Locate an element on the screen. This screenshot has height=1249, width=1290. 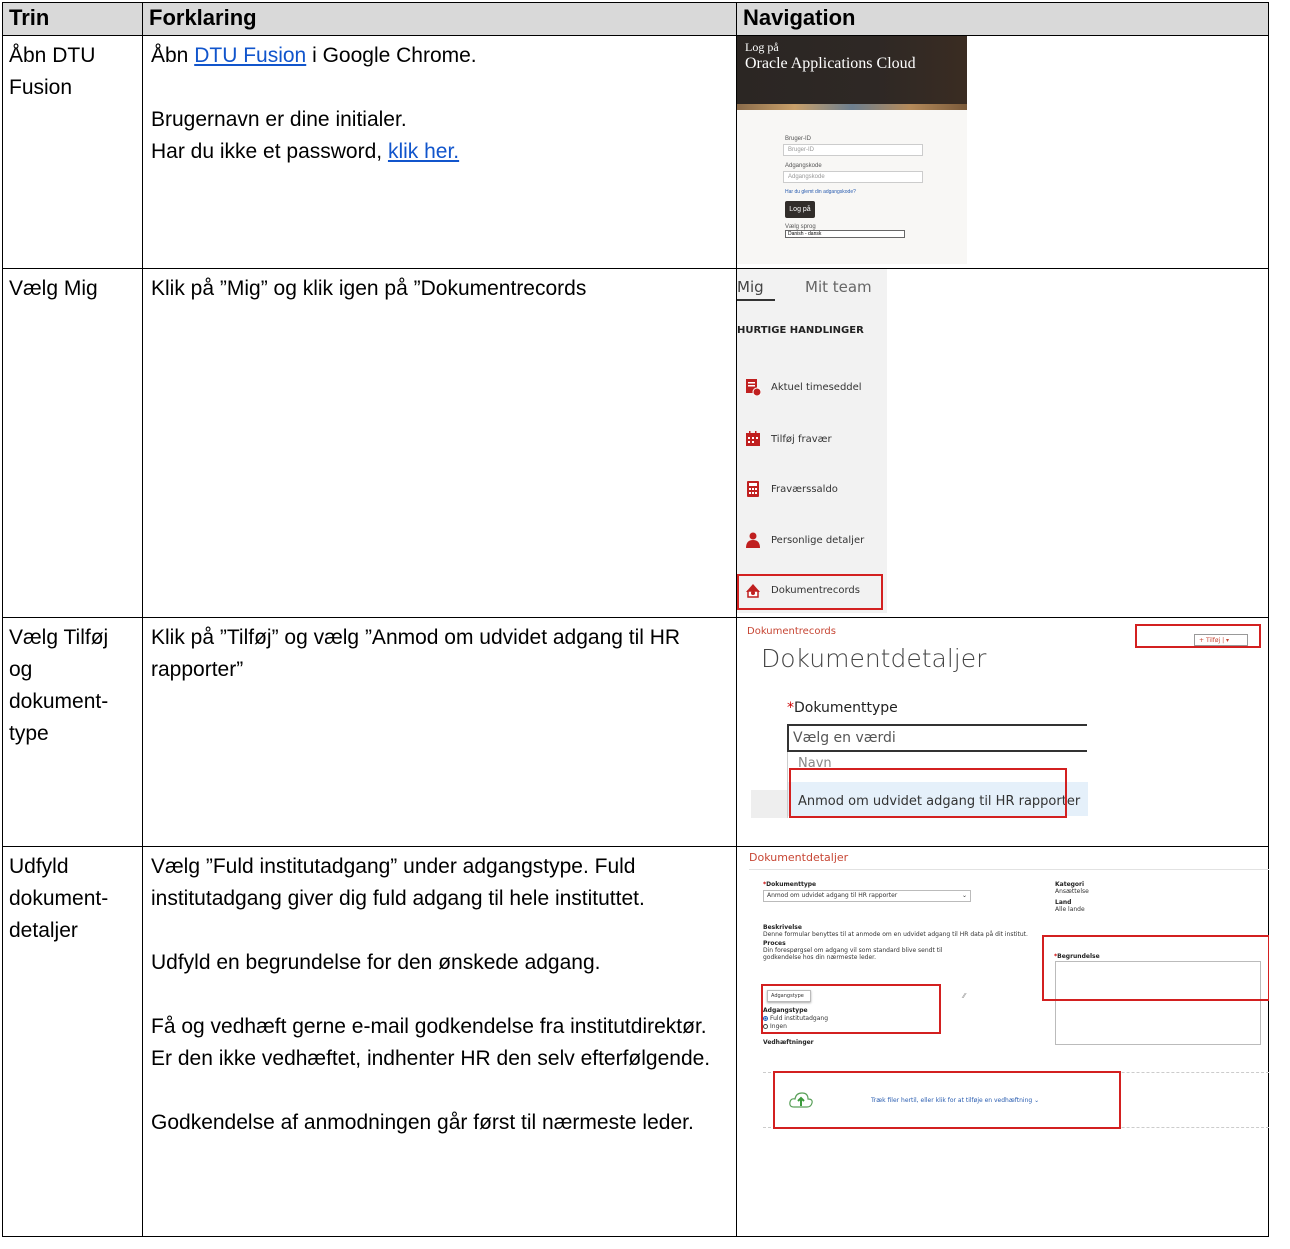
kategori-label: Kategori is located at coordinates (1070, 884).